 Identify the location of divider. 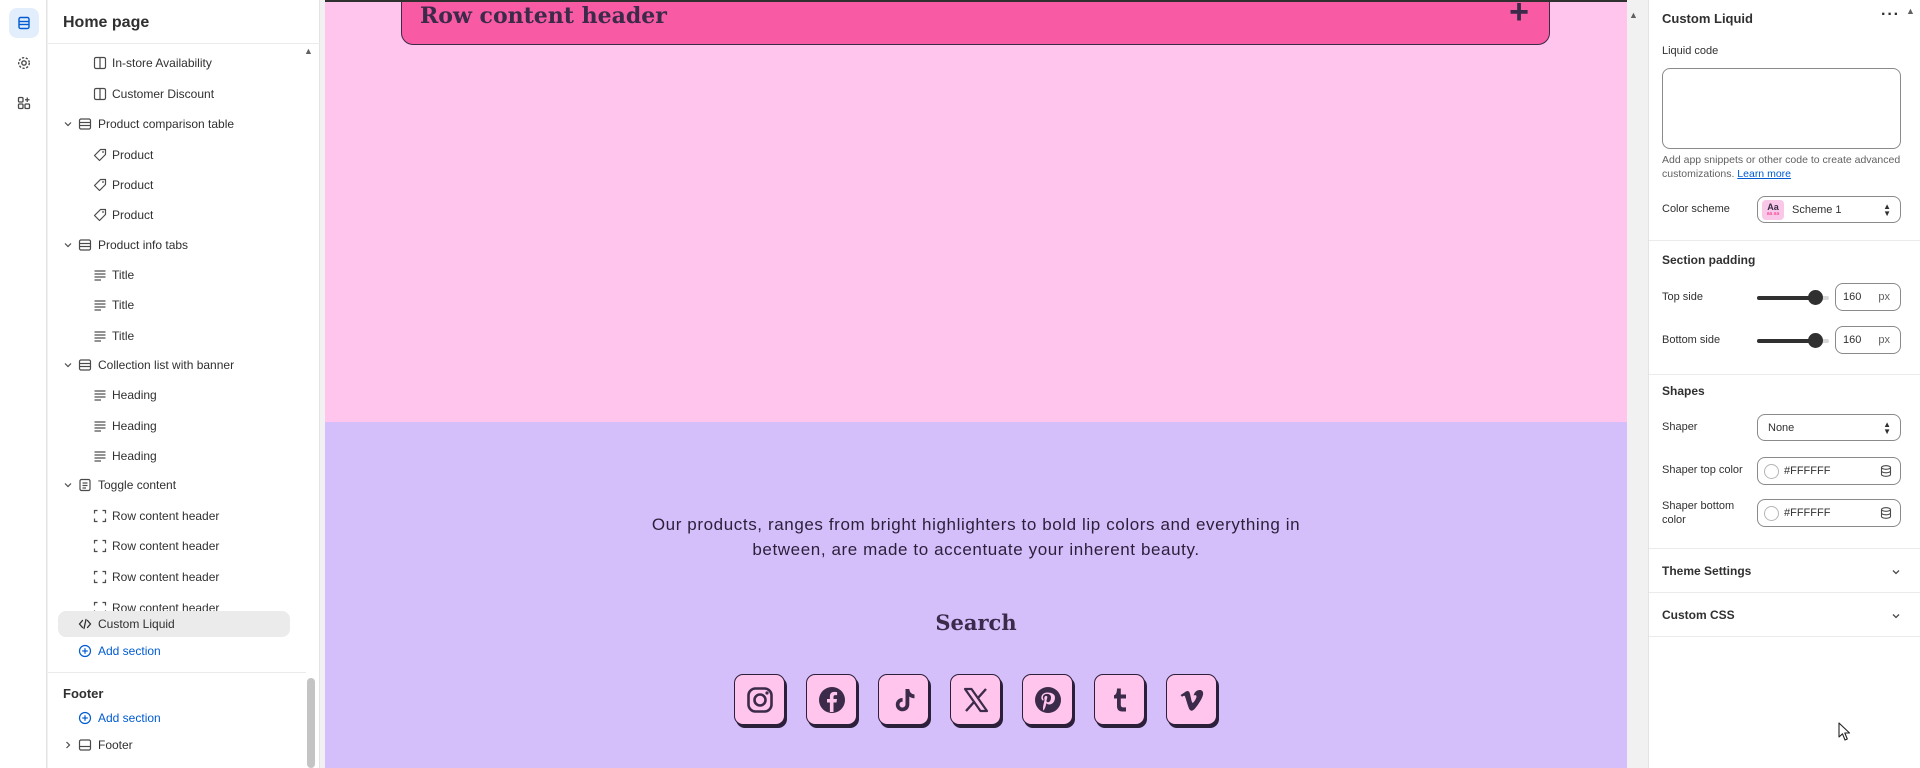
(1784, 548).